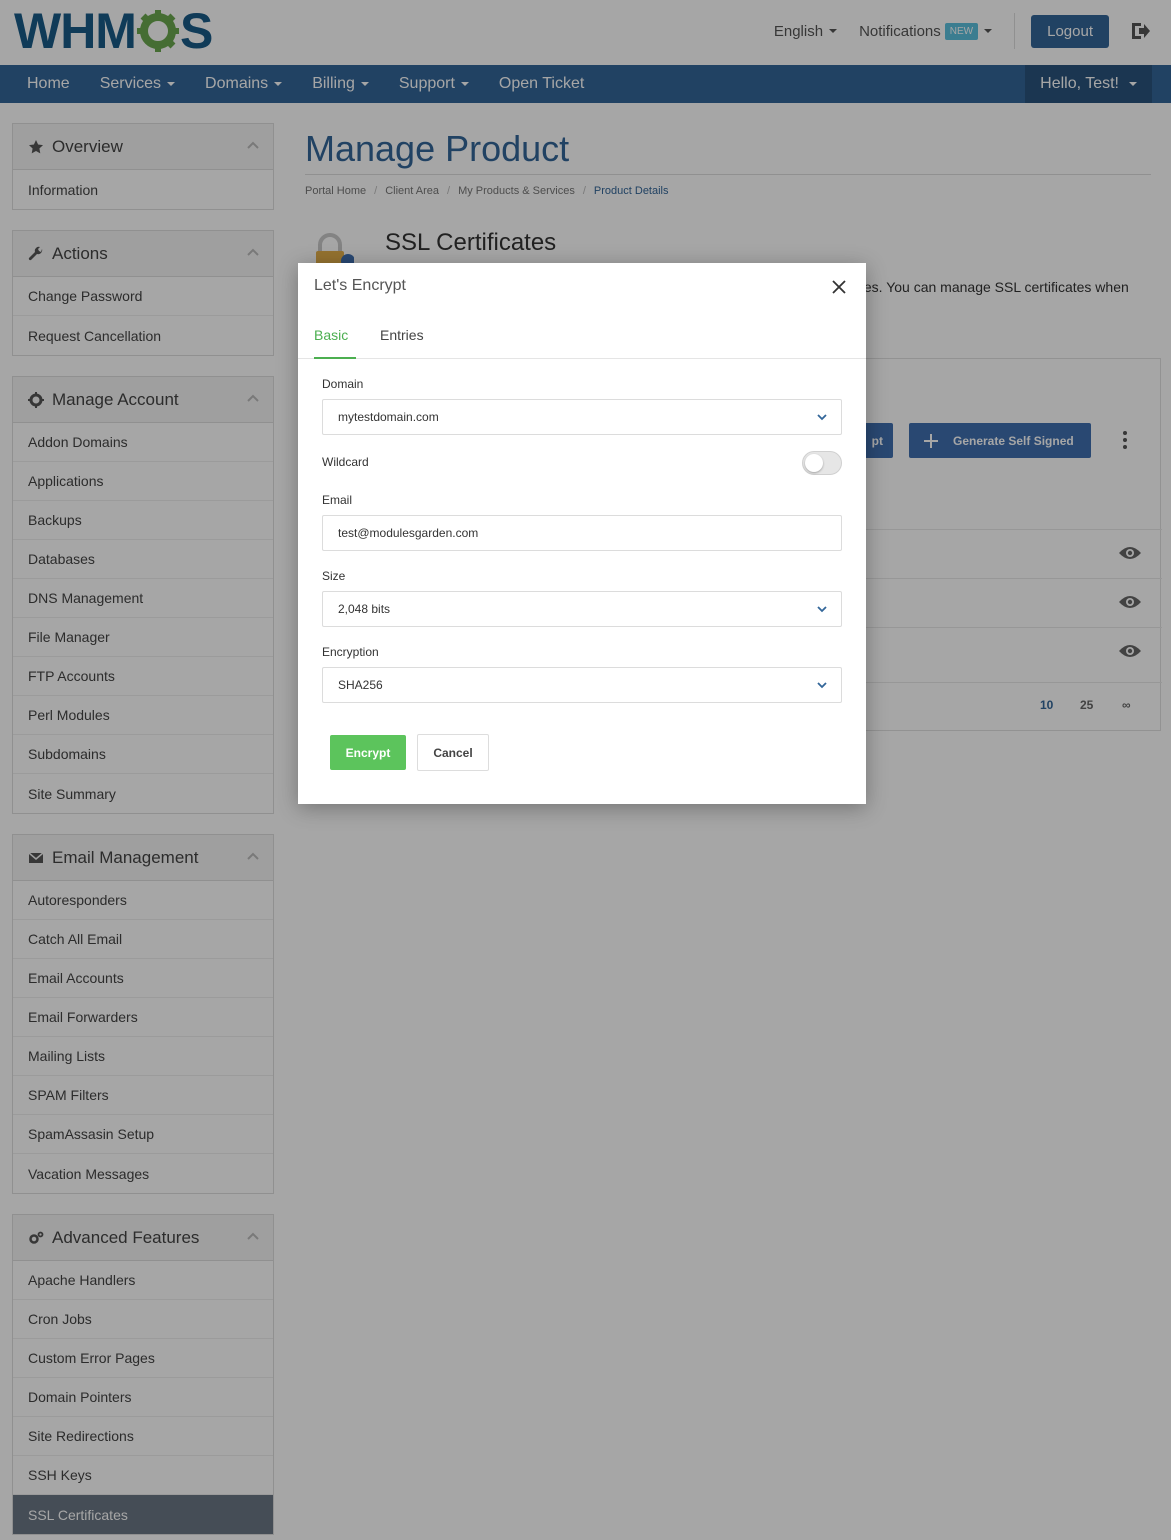  What do you see at coordinates (360, 285) in the screenshot?
I see `modal-title: Let's Encrypt` at bounding box center [360, 285].